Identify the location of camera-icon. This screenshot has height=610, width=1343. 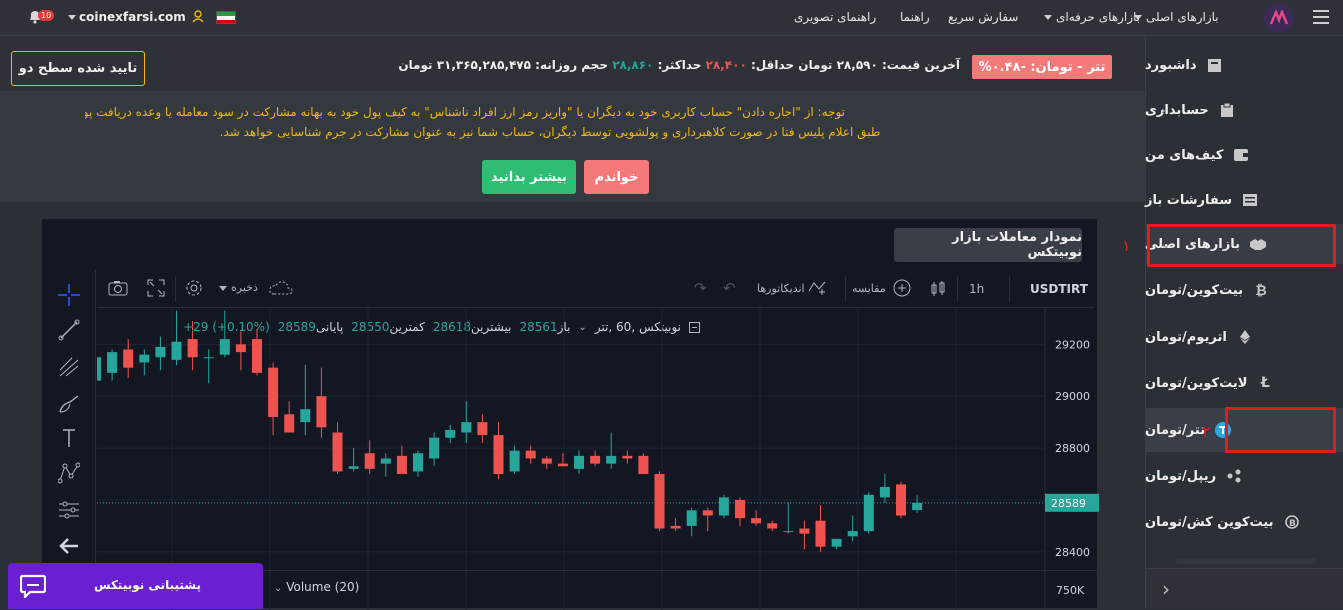
(118, 290).